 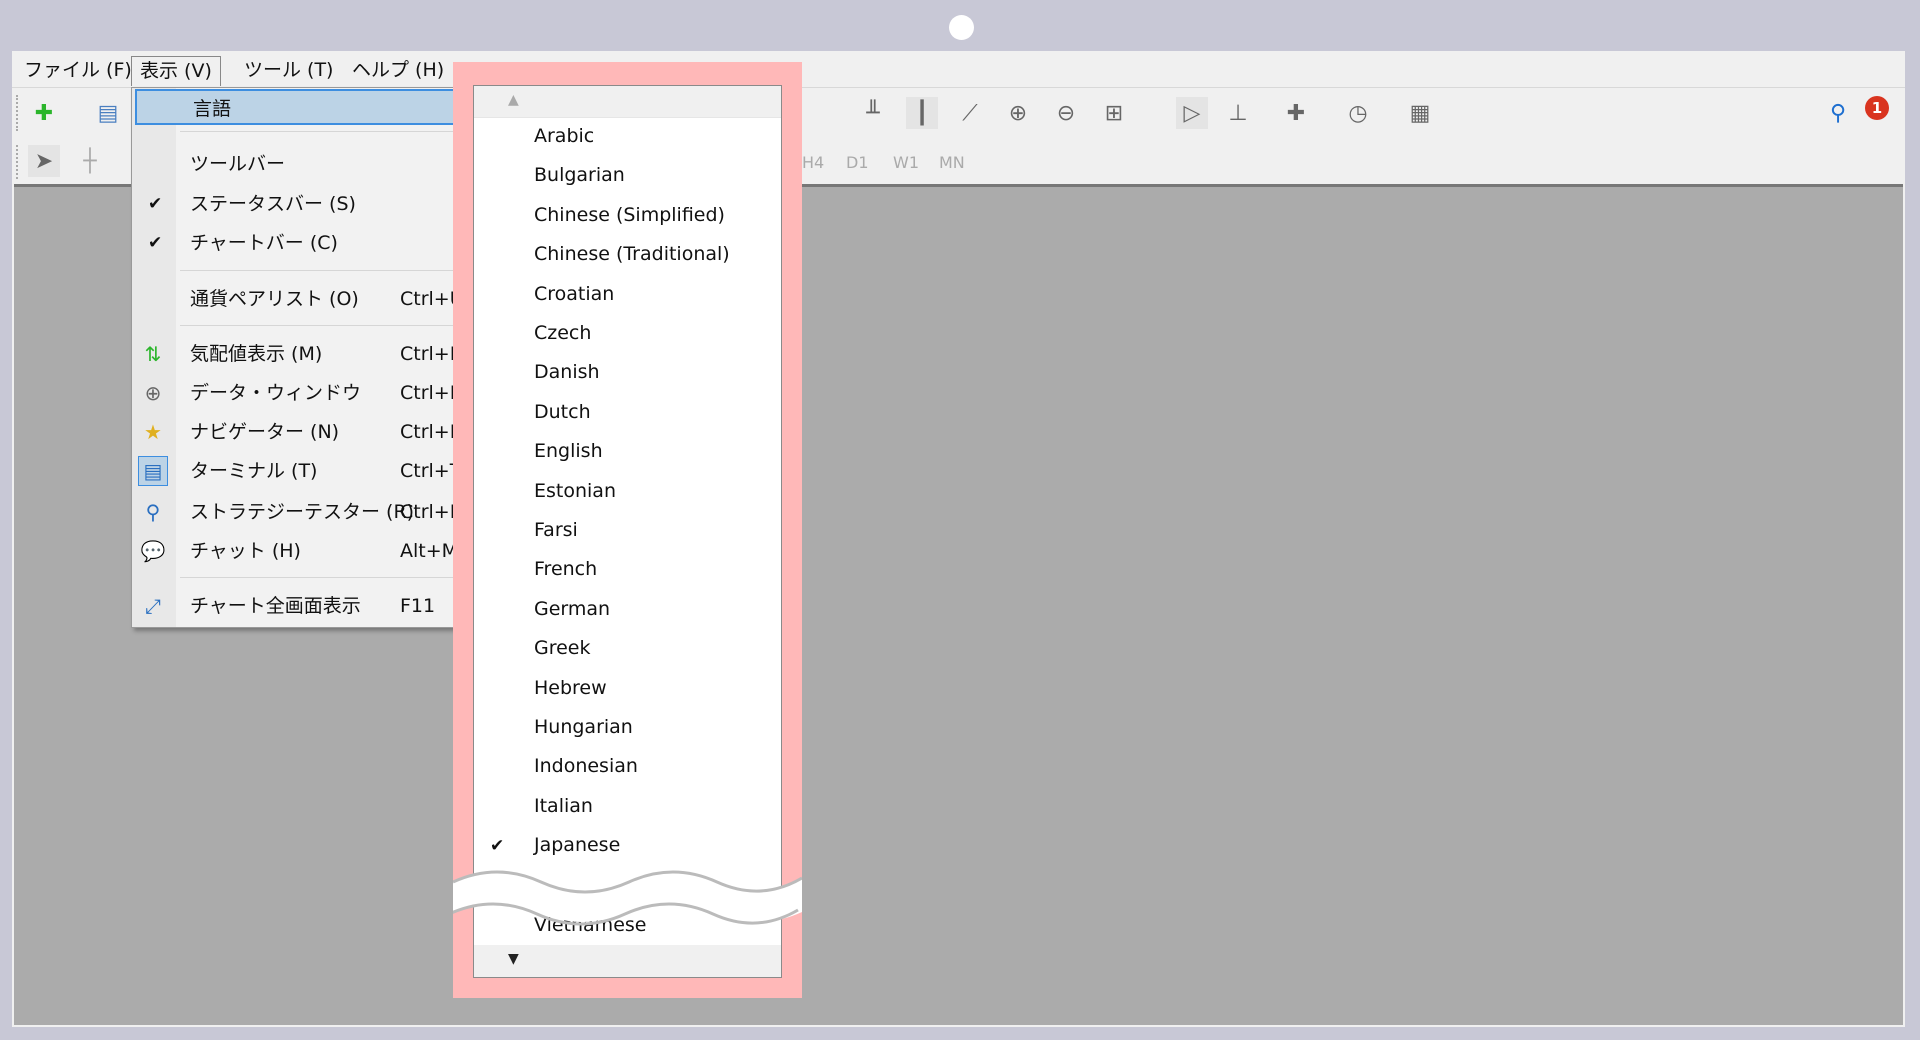 What do you see at coordinates (958, 69) in the screenshot?
I see `menu-bar: ファイル (F) 表示 (V) ツール (T) ヘルプ (H)` at bounding box center [958, 69].